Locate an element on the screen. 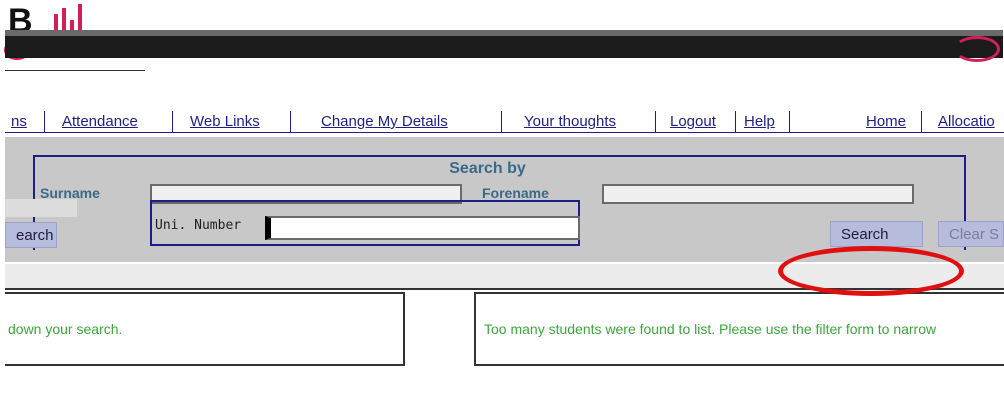 The height and width of the screenshot is (398, 1004). clear-search-button: Clear S is located at coordinates (971, 234).